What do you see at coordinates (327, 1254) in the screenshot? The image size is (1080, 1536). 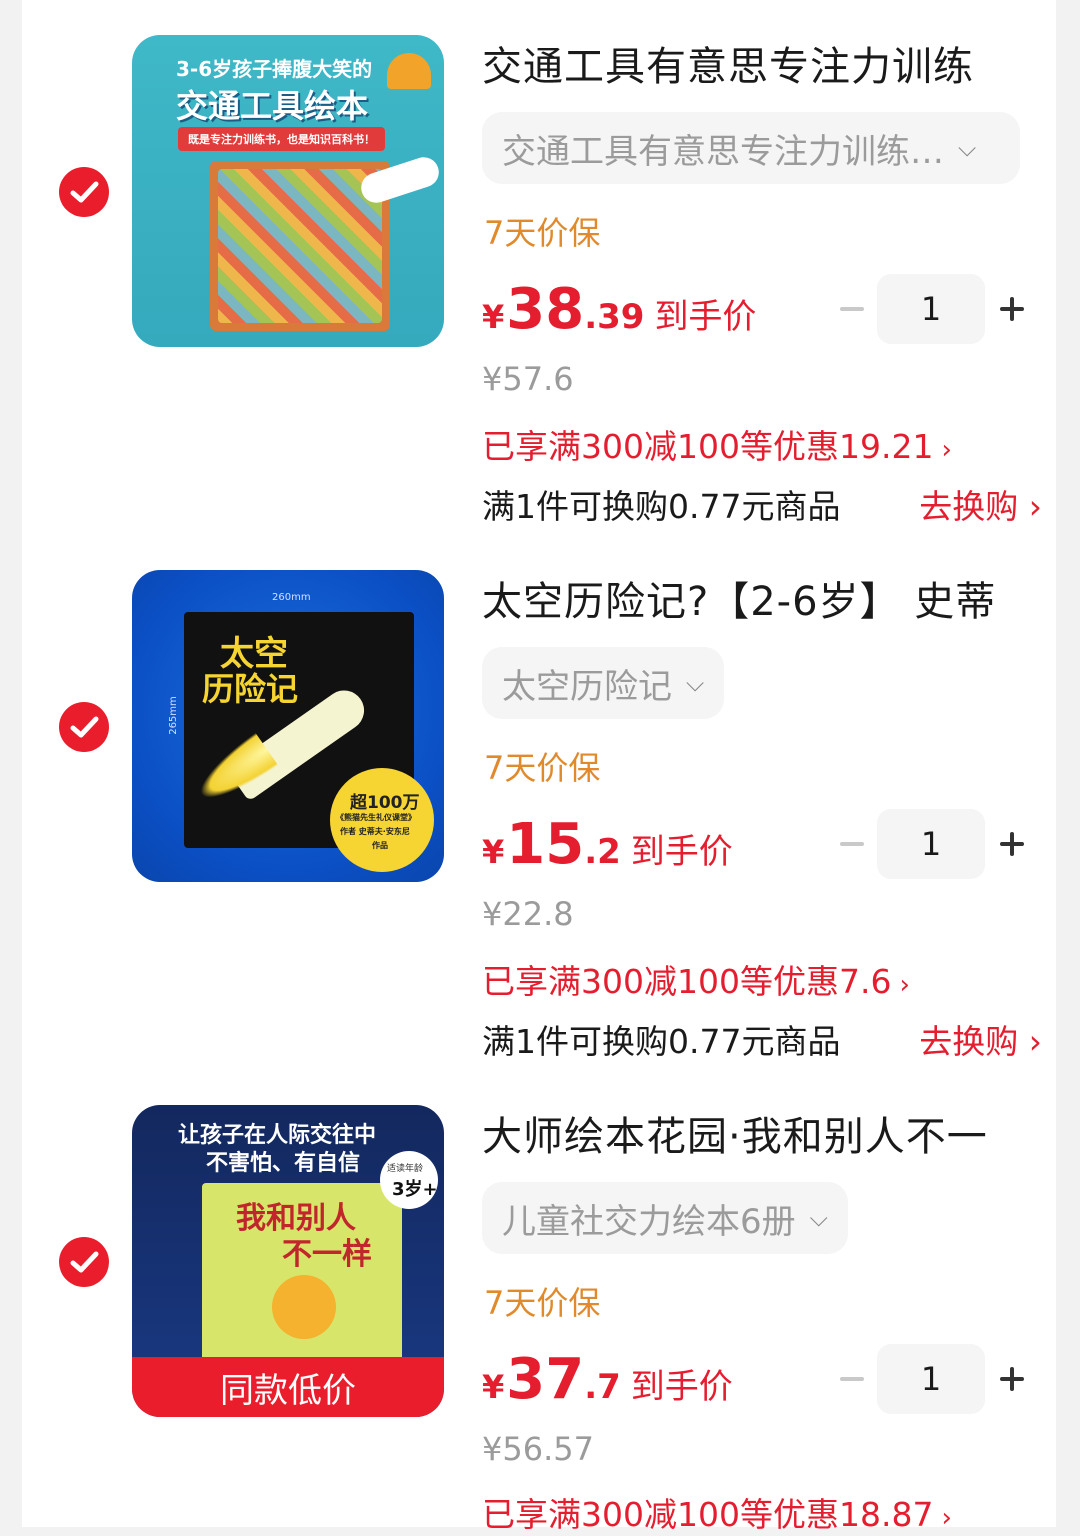 I see `book-title-2: 不一样` at bounding box center [327, 1254].